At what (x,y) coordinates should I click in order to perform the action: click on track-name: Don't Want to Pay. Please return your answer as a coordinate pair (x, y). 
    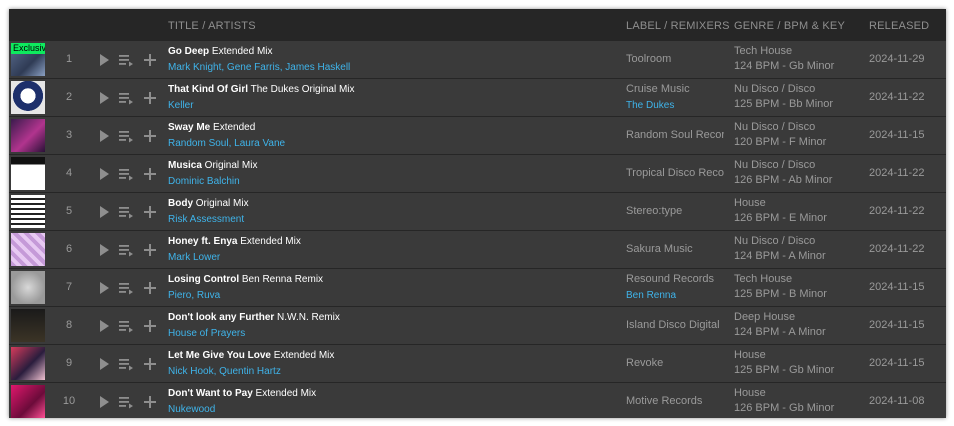
    Looking at the image, I should click on (210, 393).